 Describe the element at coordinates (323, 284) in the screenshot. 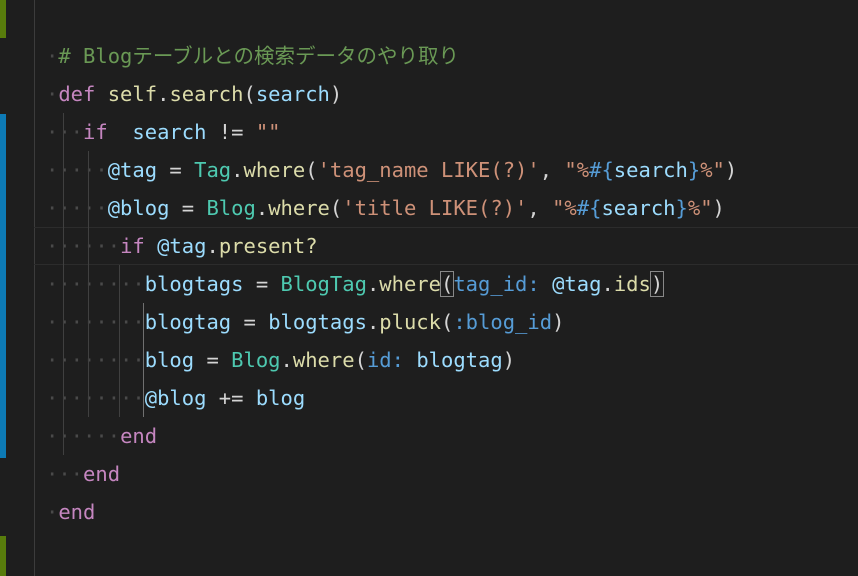

I see `code-token: BlogTag` at that location.